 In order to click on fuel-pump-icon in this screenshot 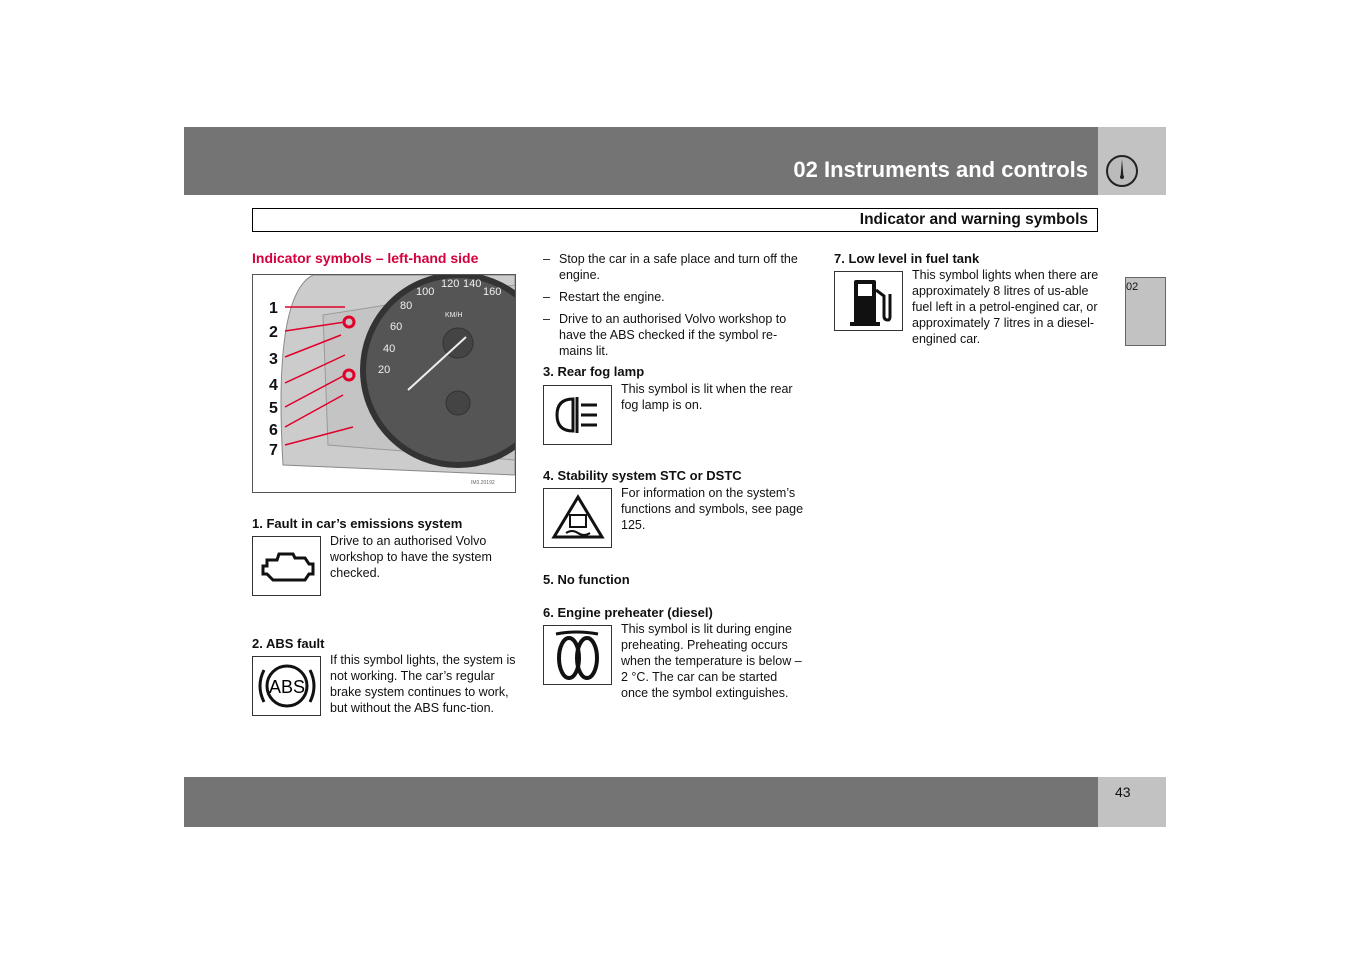, I will do `click(868, 301)`.